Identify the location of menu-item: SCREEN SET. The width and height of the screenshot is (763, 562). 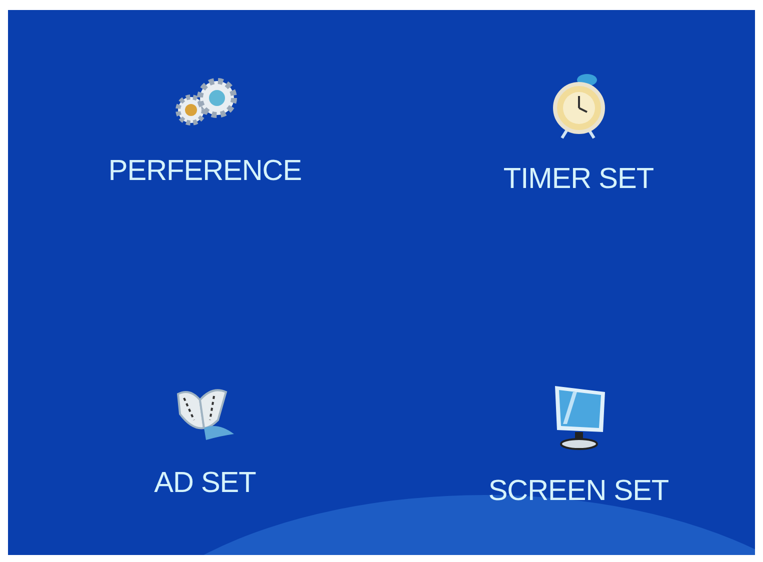
(578, 491).